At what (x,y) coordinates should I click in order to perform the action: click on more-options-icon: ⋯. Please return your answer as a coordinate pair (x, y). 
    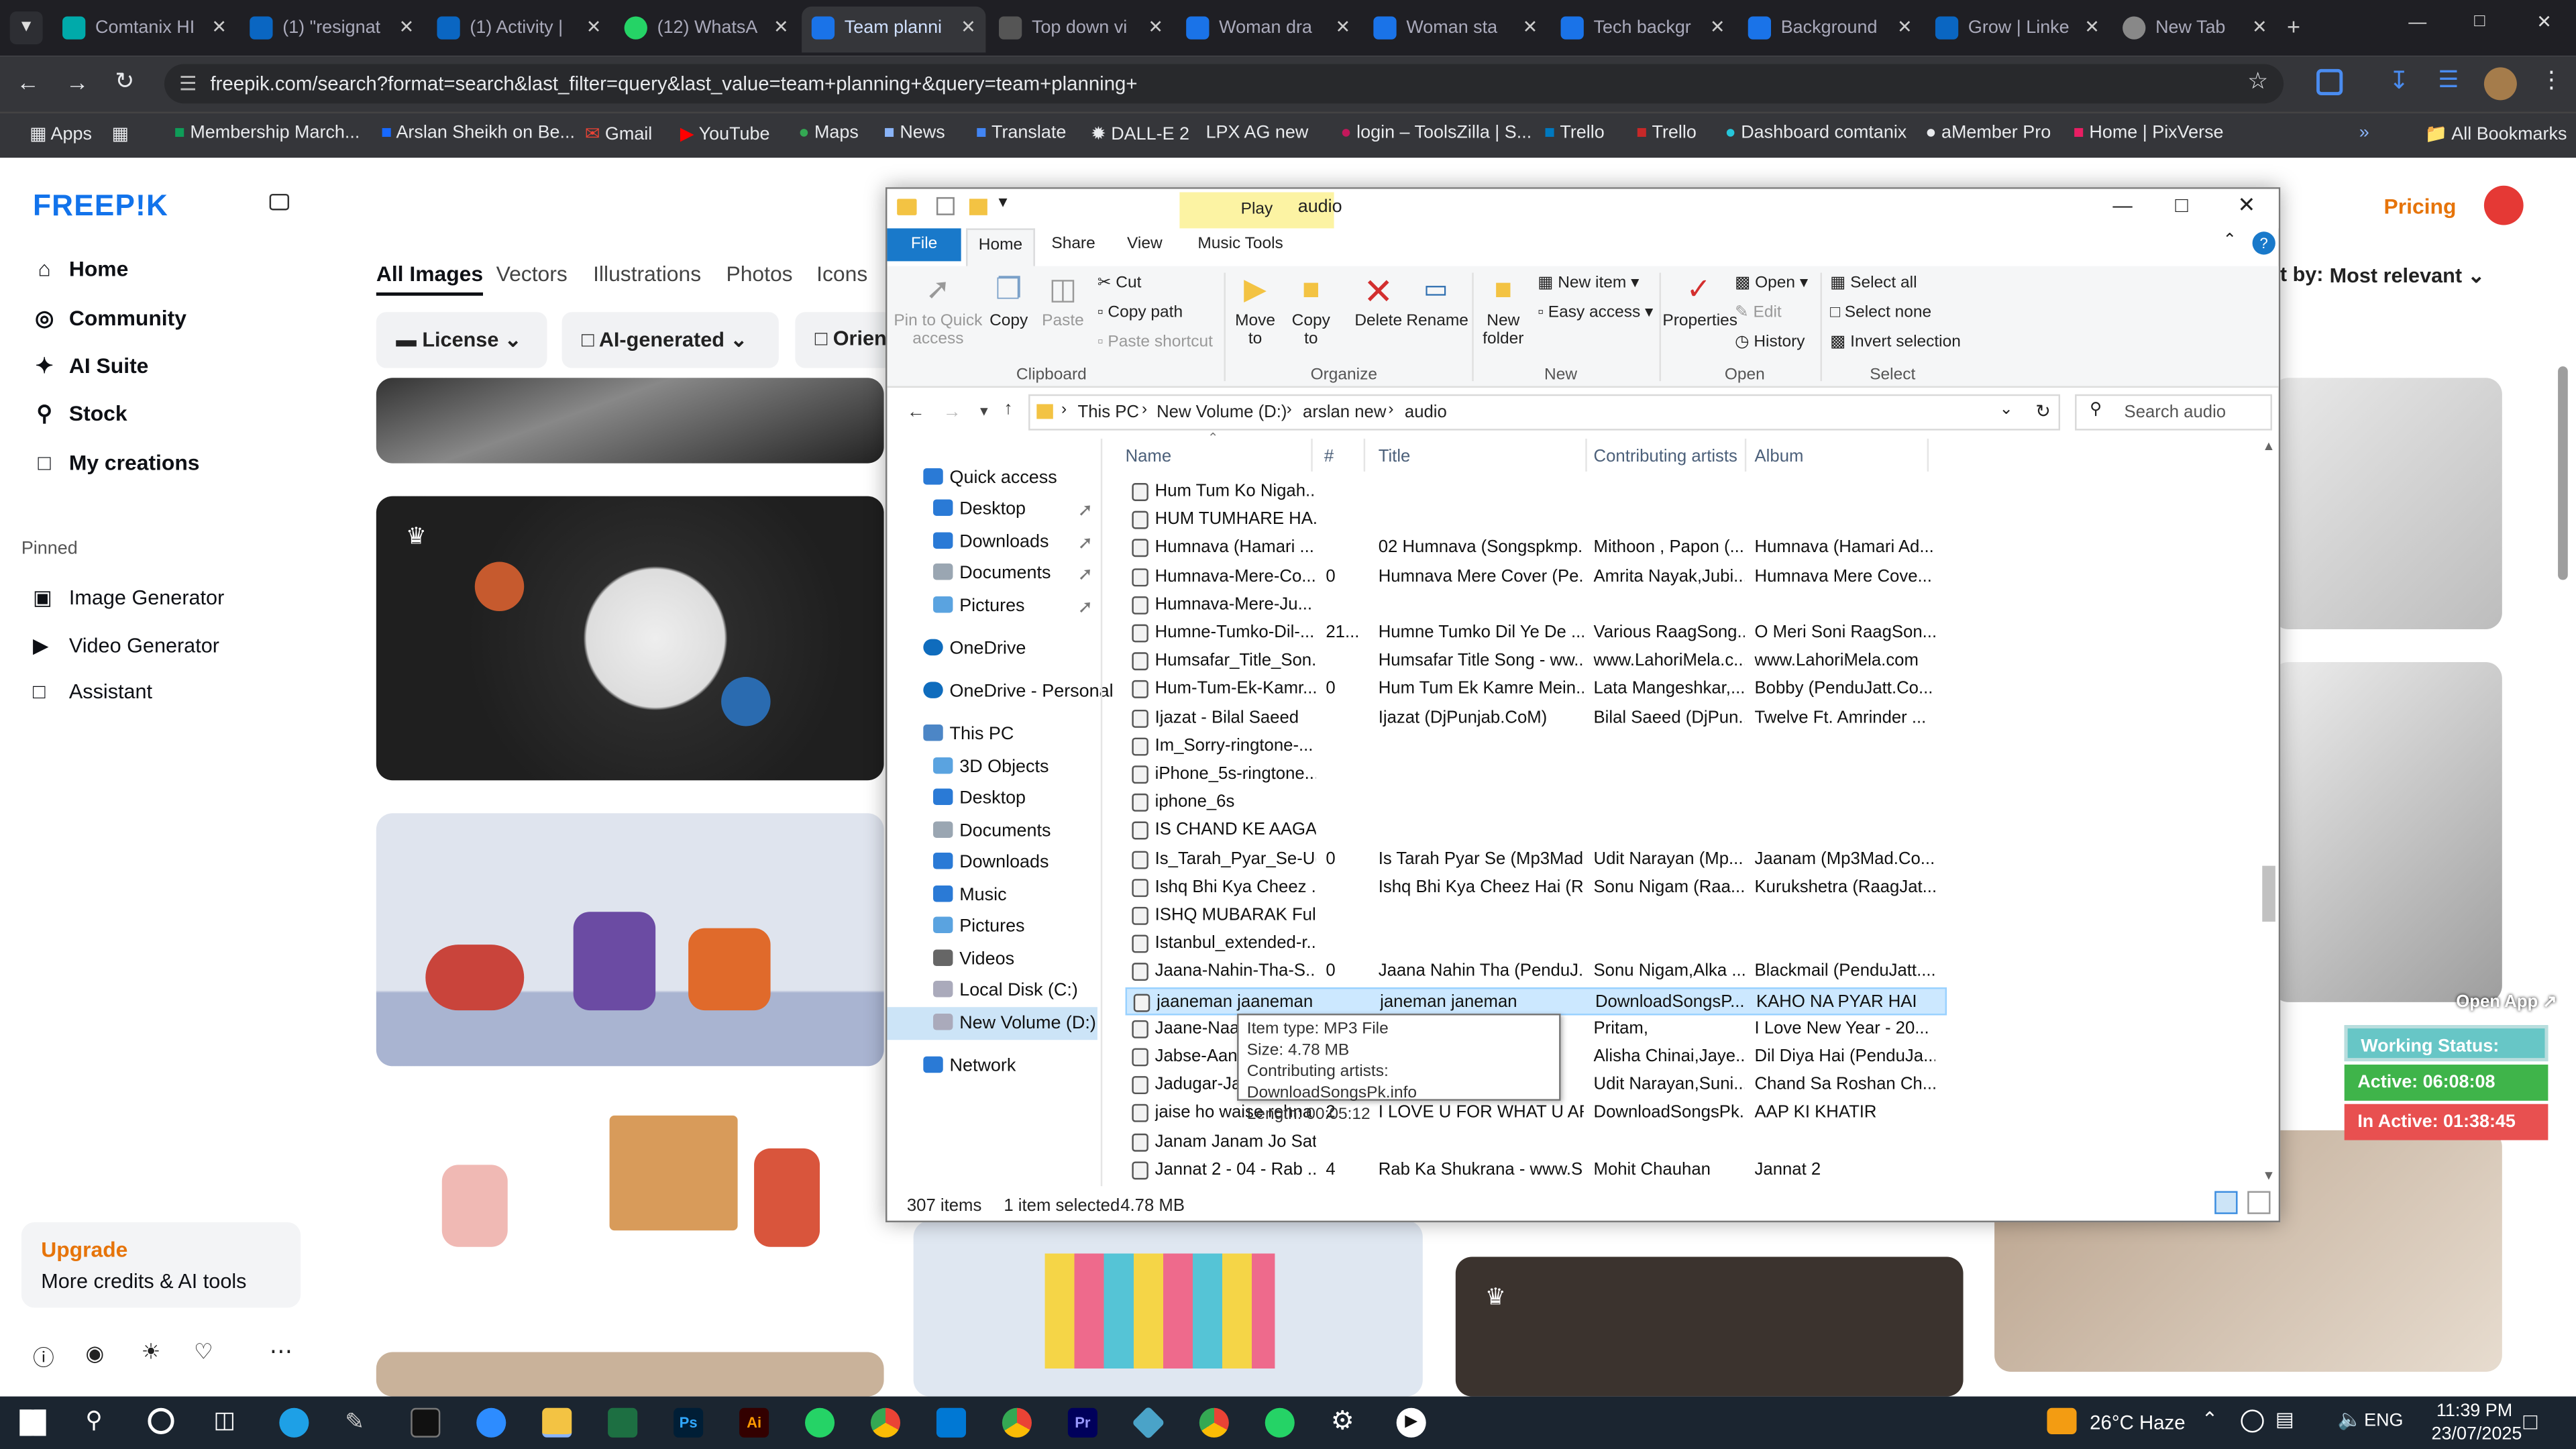
    Looking at the image, I should click on (281, 1351).